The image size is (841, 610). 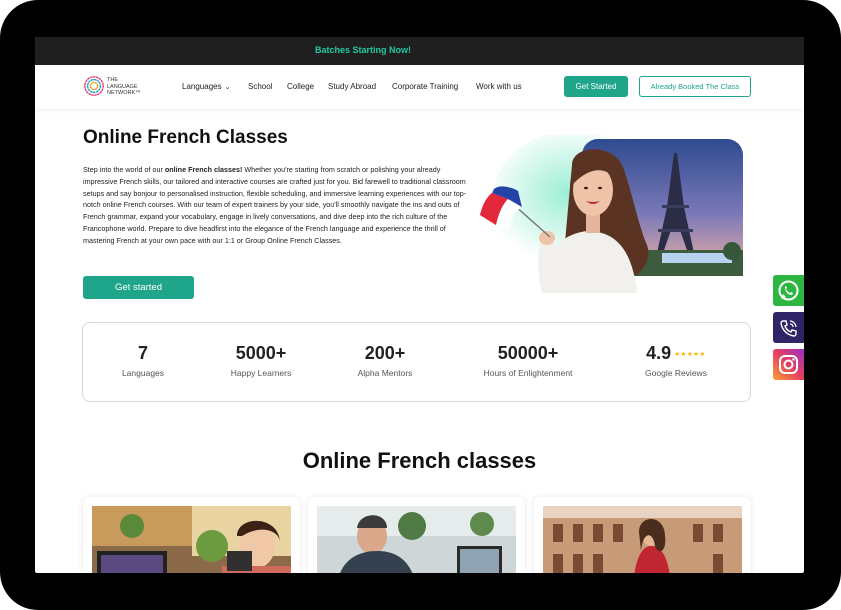 I want to click on stat-happy-learners: 5000+ Happy Learners, so click(x=261, y=360).